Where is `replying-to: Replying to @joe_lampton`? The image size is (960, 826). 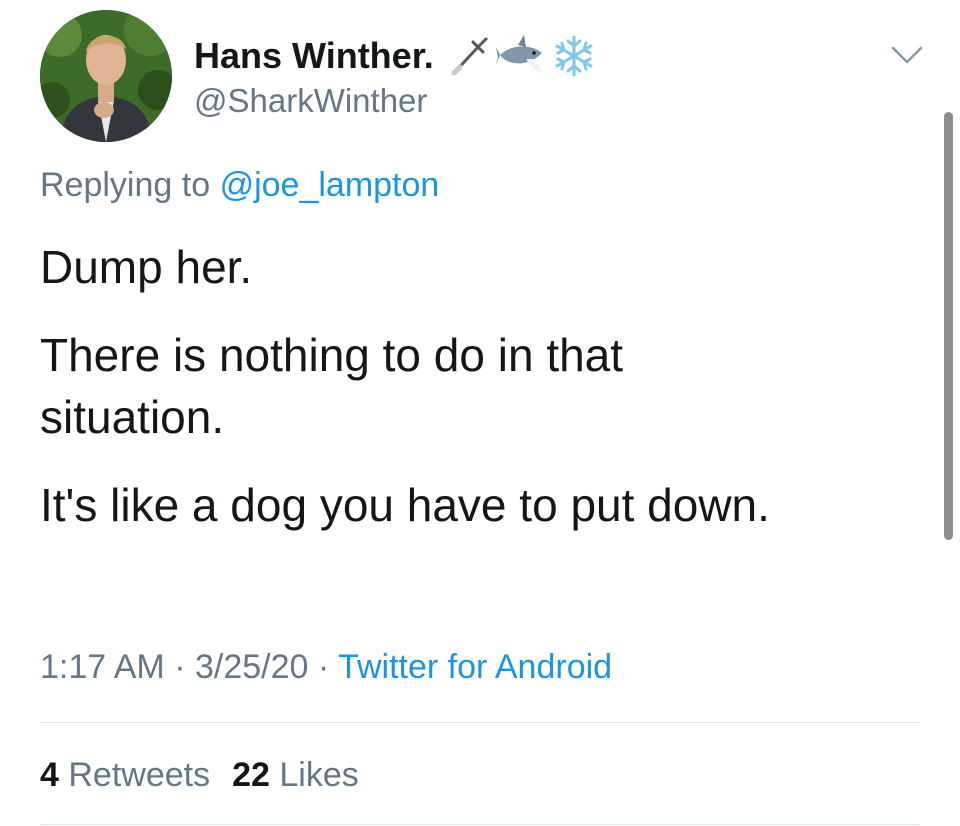 replying-to: Replying to @joe_lampton is located at coordinates (239, 185).